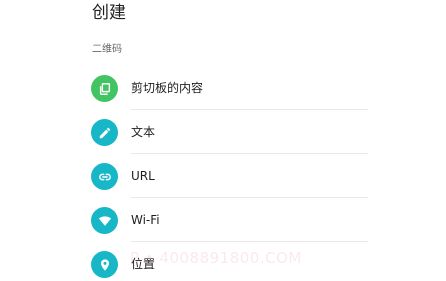 Image resolution: width=446 pixels, height=281 pixels. I want to click on page-title: 创建, so click(109, 13).